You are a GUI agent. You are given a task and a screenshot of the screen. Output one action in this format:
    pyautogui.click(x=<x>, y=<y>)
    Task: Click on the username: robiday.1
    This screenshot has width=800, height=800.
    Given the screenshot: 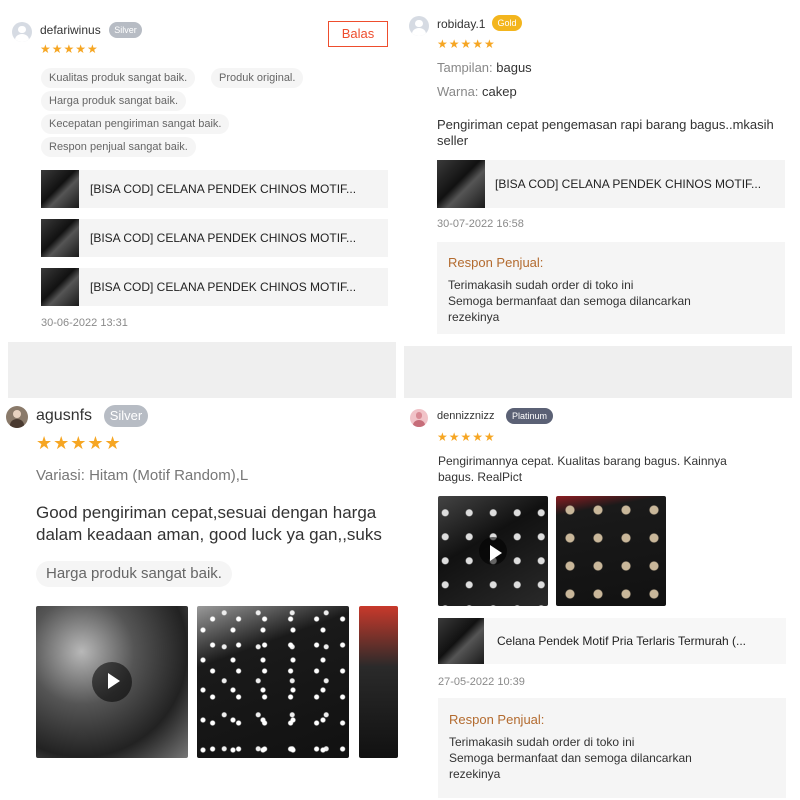 What is the action you would take?
    pyautogui.click(x=461, y=24)
    